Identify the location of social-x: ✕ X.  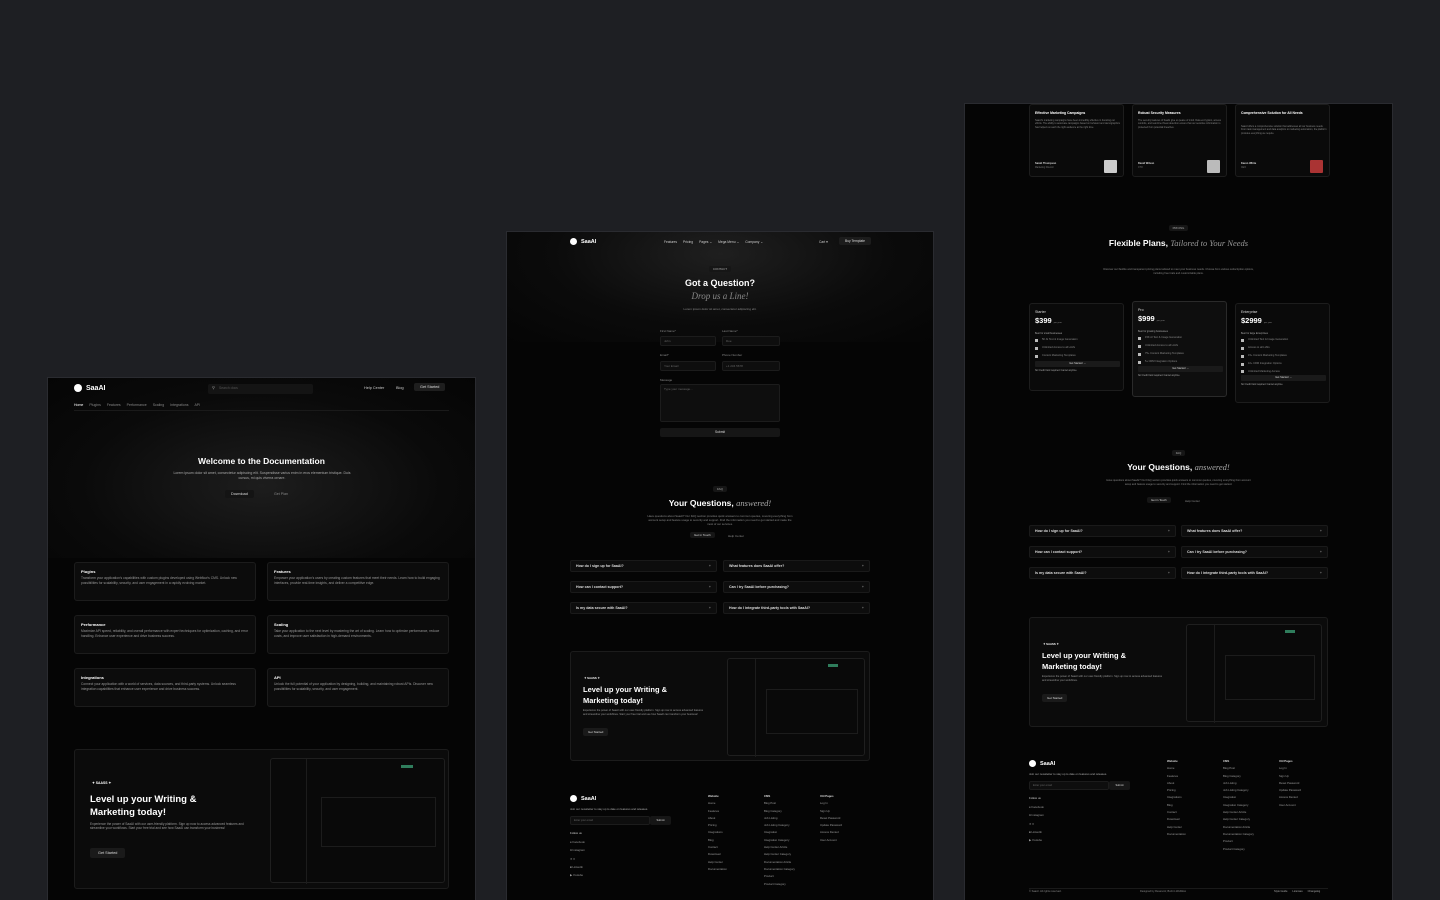
(1036, 824).